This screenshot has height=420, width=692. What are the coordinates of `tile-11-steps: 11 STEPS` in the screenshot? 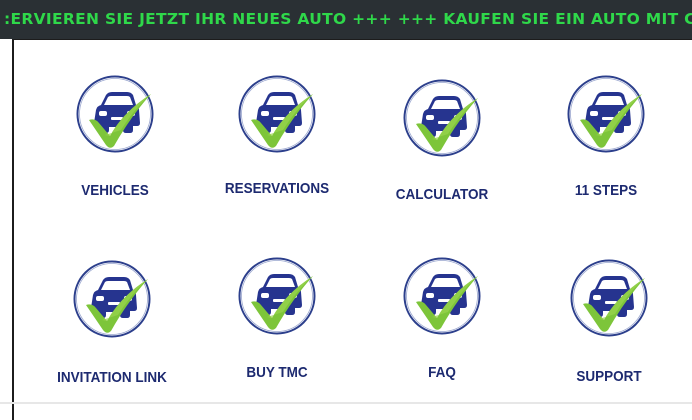 It's located at (606, 140).